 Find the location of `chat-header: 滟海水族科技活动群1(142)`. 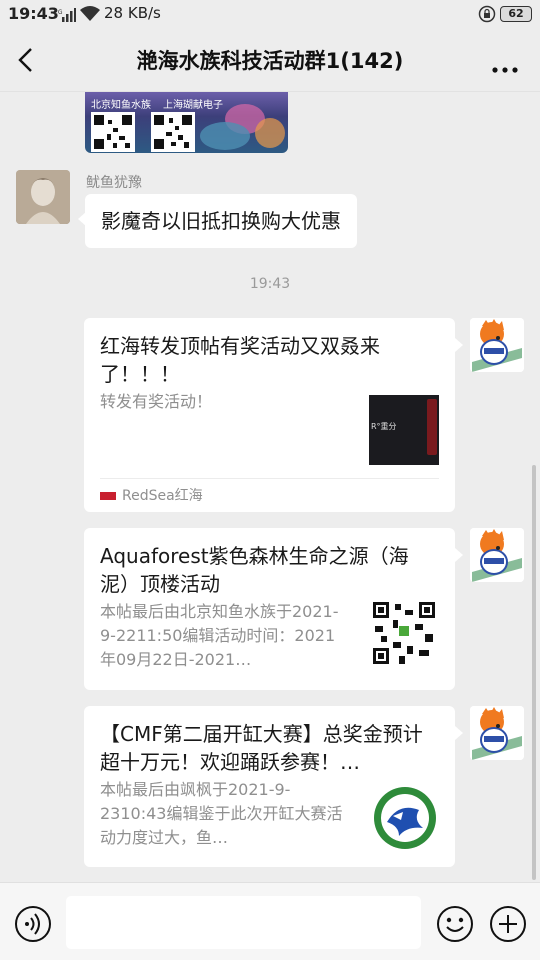

chat-header: 滟海水族科技活动群1(142) is located at coordinates (270, 60).